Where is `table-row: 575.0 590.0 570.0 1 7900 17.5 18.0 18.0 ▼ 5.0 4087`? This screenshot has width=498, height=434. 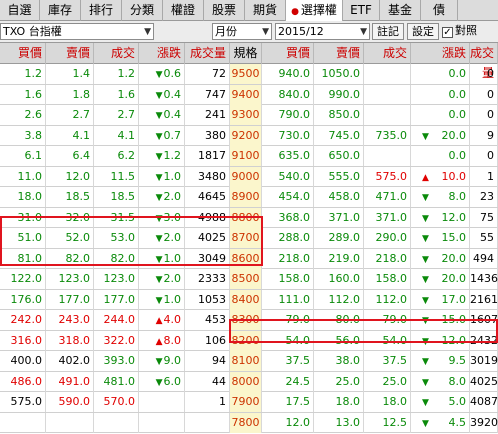 table-row: 575.0 590.0 570.0 1 7900 17.5 18.0 18.0 ▼ 5.0 4087 is located at coordinates (249, 402).